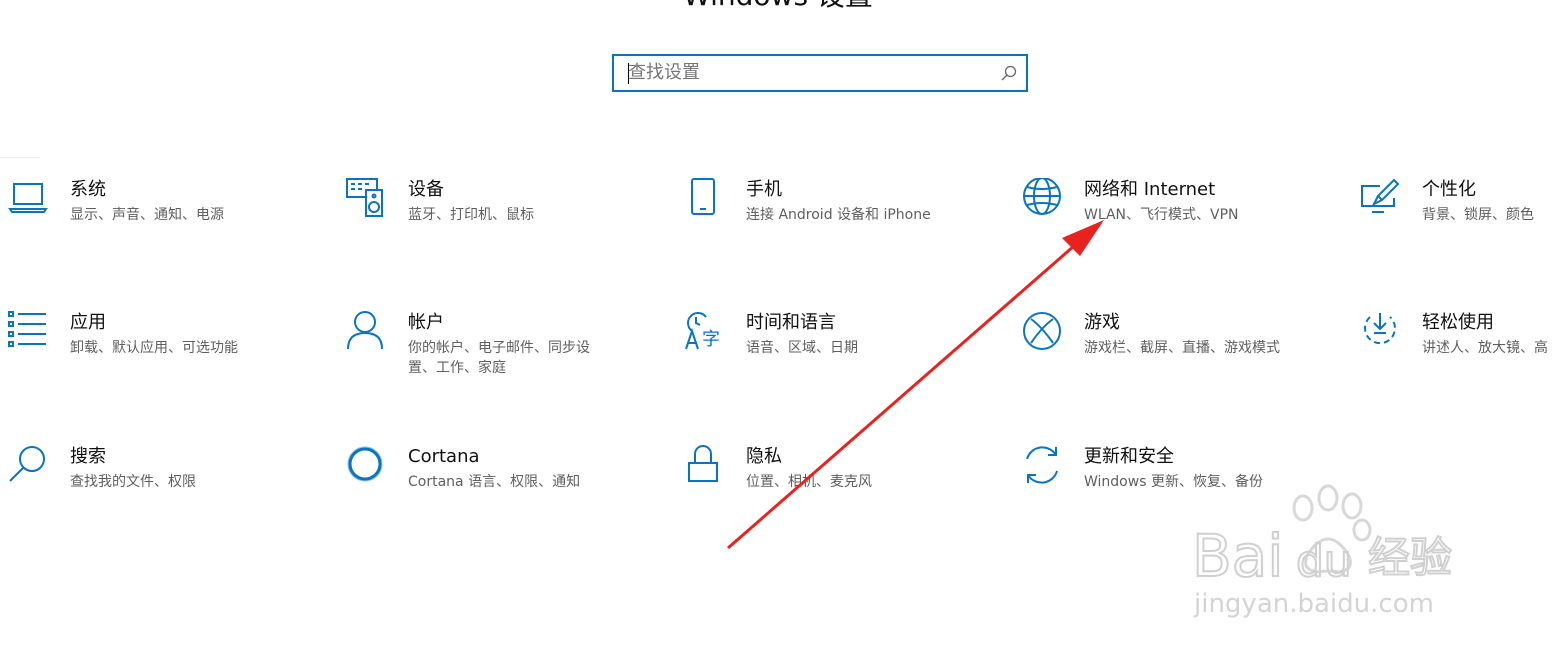 The image size is (1556, 654). What do you see at coordinates (426, 189) in the screenshot?
I see `tile-title: 设备` at bounding box center [426, 189].